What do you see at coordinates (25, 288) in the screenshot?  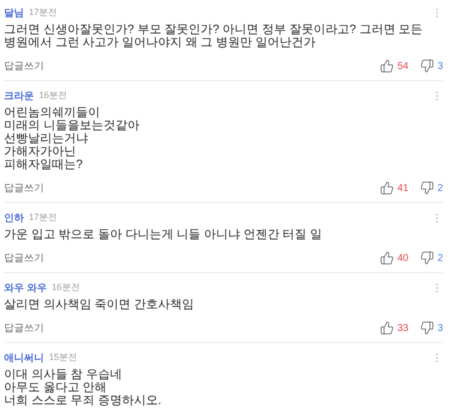 I see `author-name: 와우 와우` at bounding box center [25, 288].